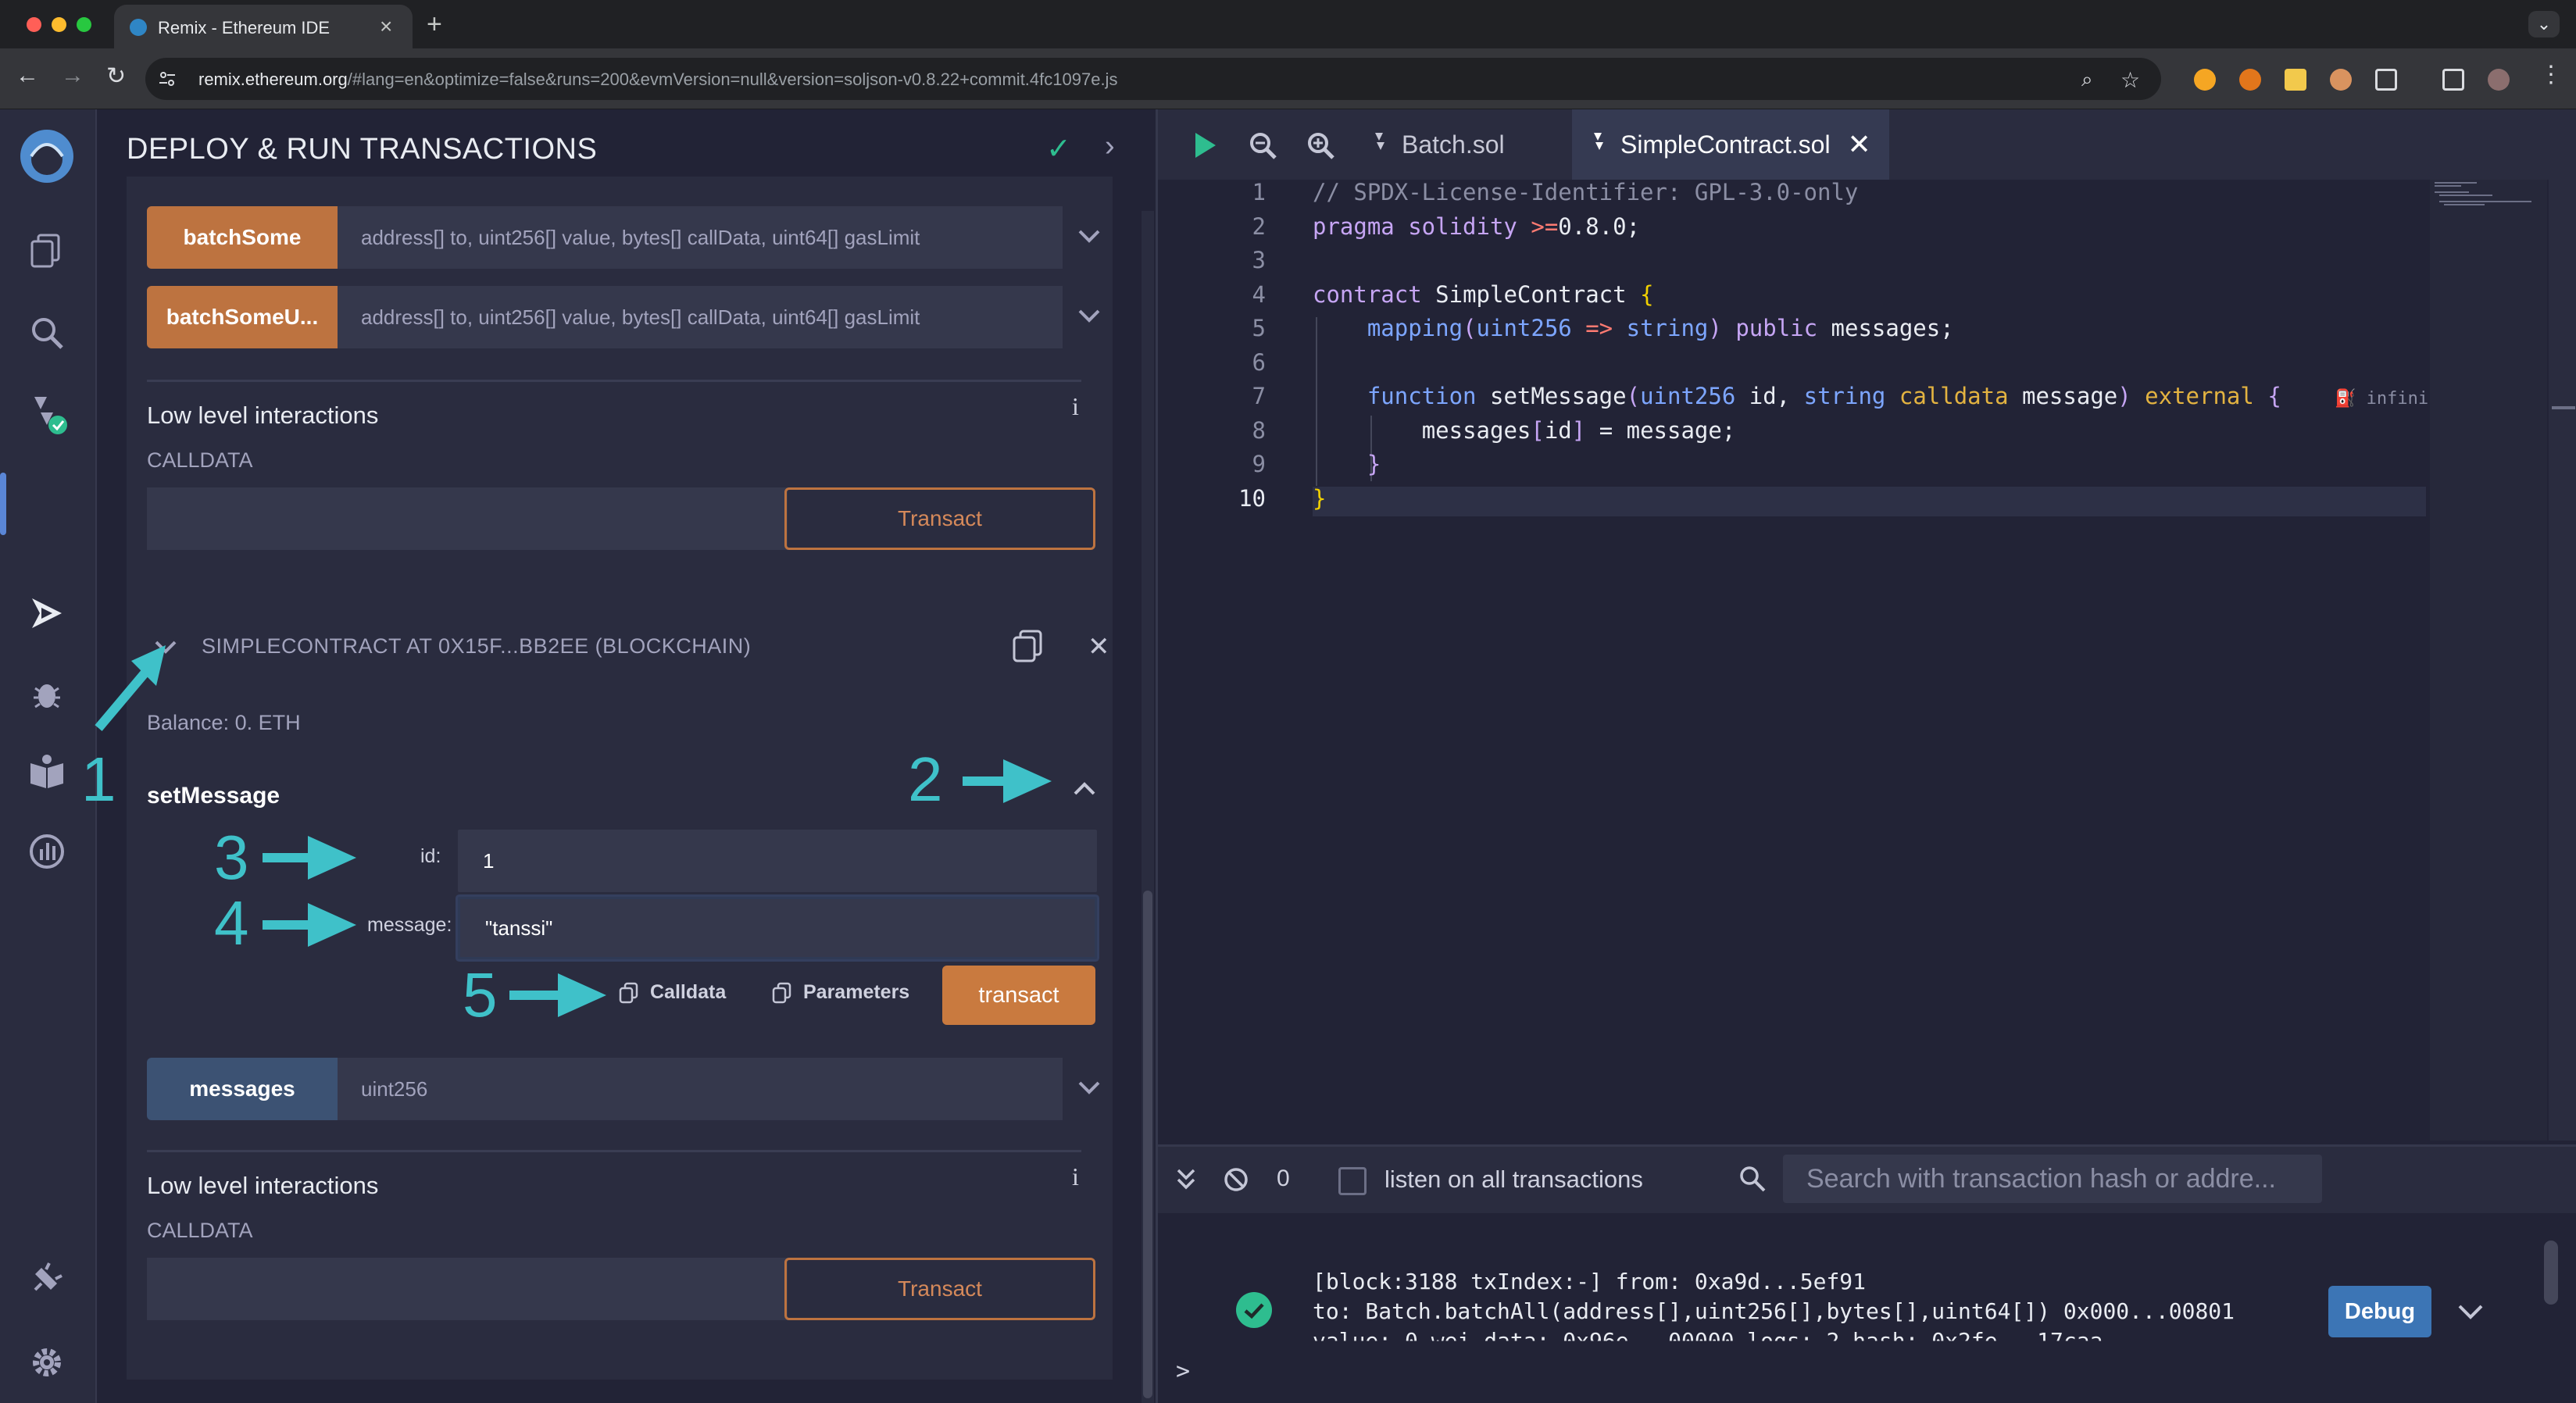 Image resolution: width=2576 pixels, height=1403 pixels. I want to click on terminal-scrollbar-thumb, so click(2551, 1273).